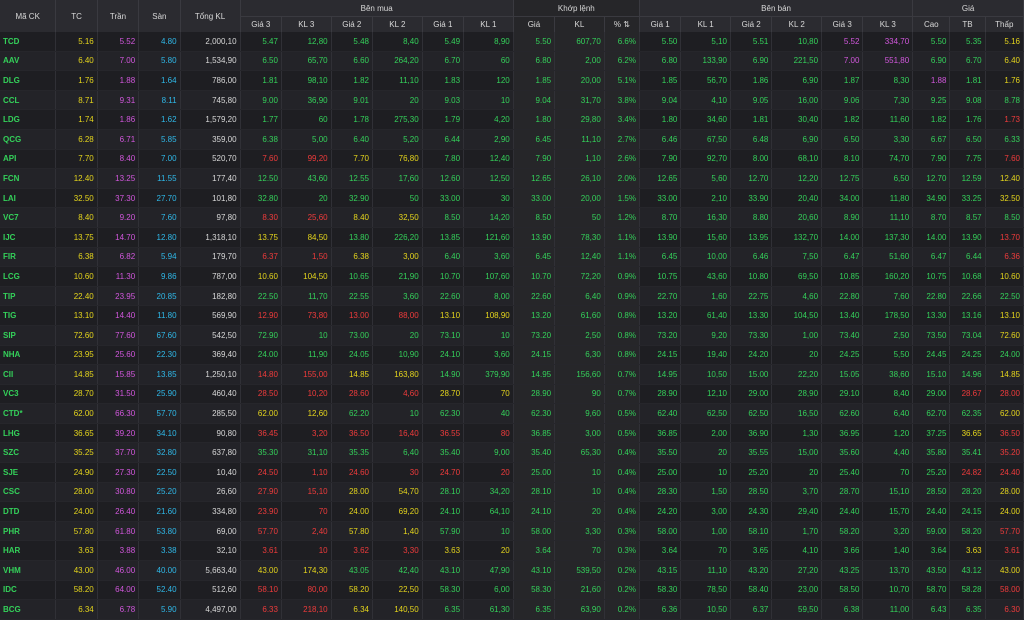 Image resolution: width=1024 pixels, height=620 pixels. I want to click on cell-average: 10.68, so click(967, 276).